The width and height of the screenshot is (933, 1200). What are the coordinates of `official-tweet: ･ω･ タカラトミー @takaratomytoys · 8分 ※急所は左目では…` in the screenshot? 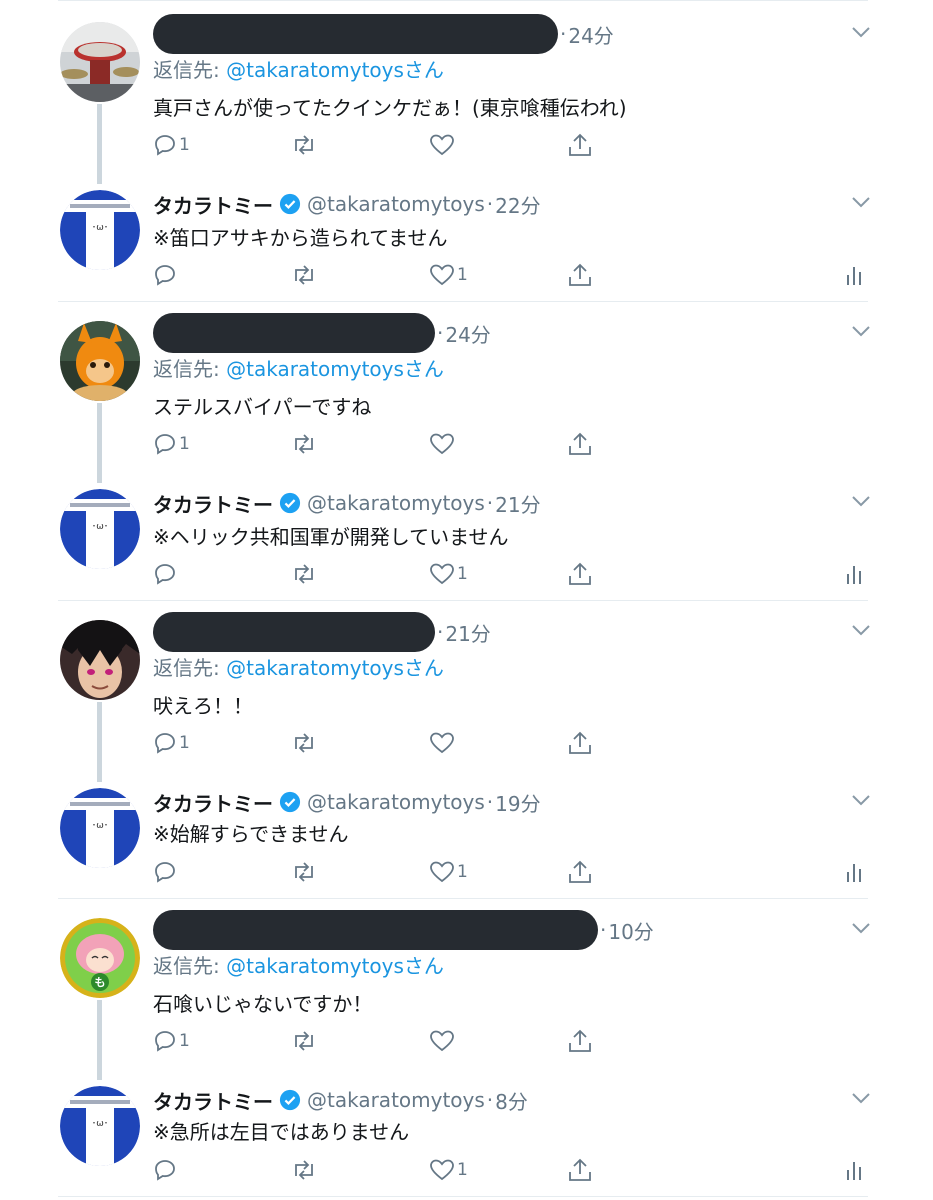 It's located at (466, 1133).